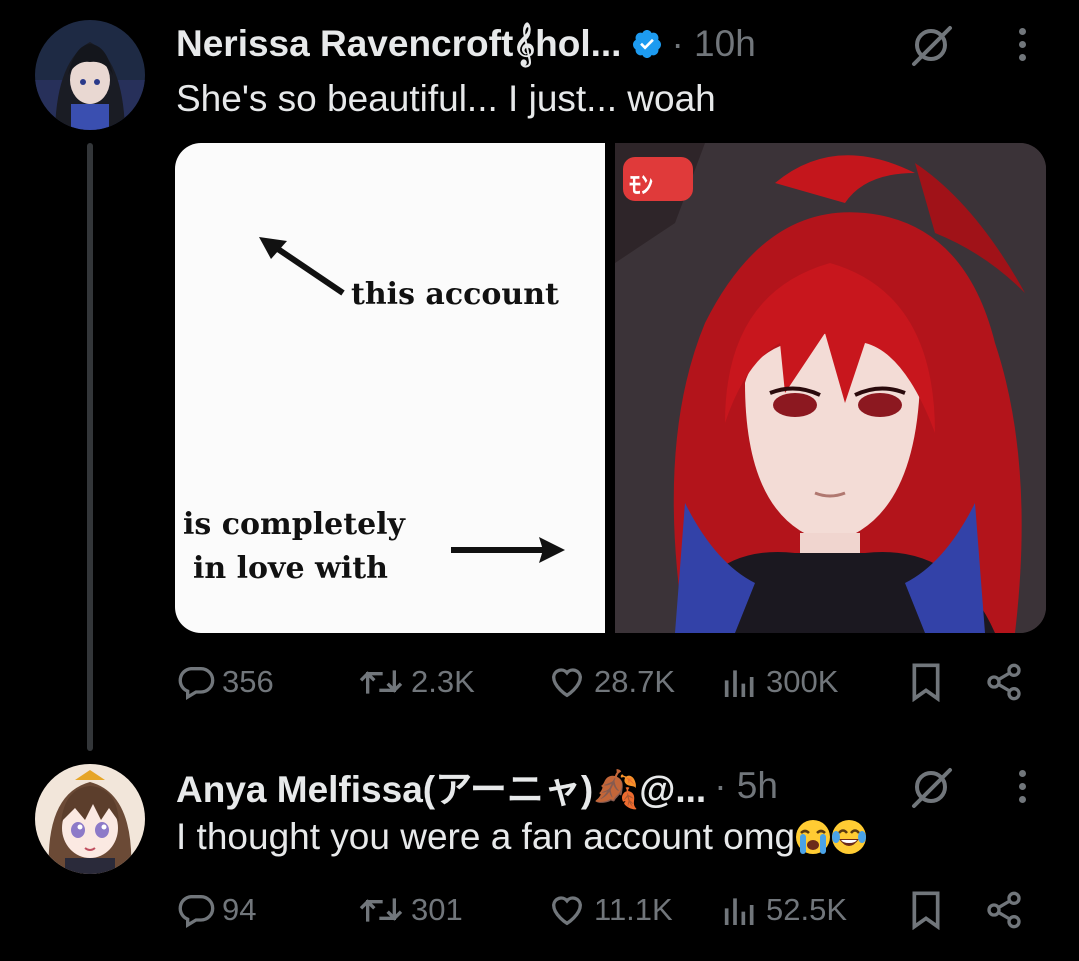 This screenshot has height=961, width=1079. Describe the element at coordinates (196, 911) in the screenshot. I see `reply-icon` at that location.